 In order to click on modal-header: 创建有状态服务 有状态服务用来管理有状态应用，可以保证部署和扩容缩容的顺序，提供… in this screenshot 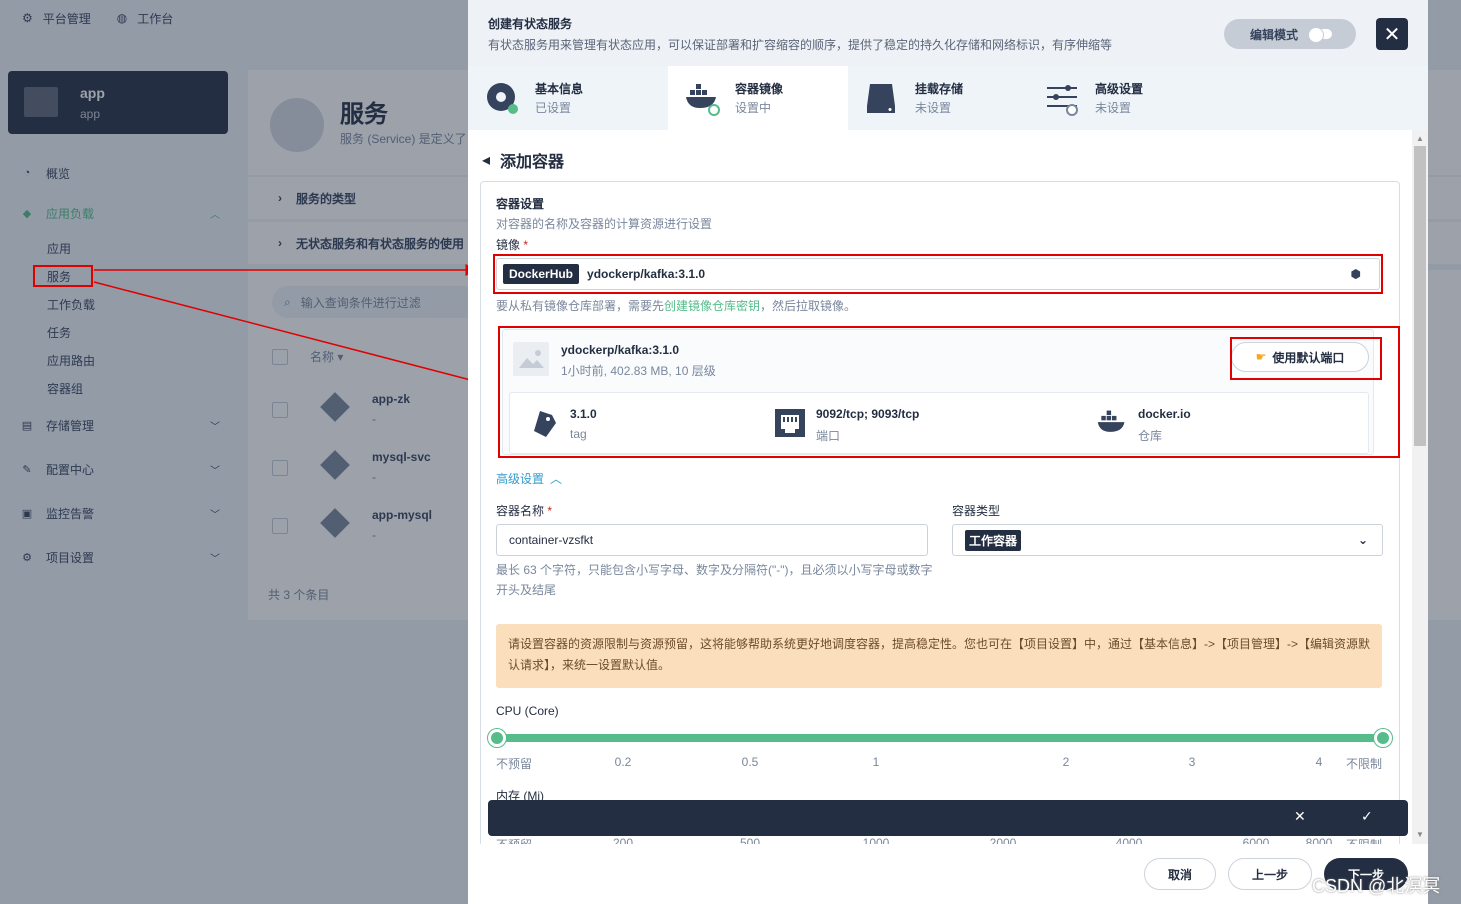, I will do `click(948, 33)`.